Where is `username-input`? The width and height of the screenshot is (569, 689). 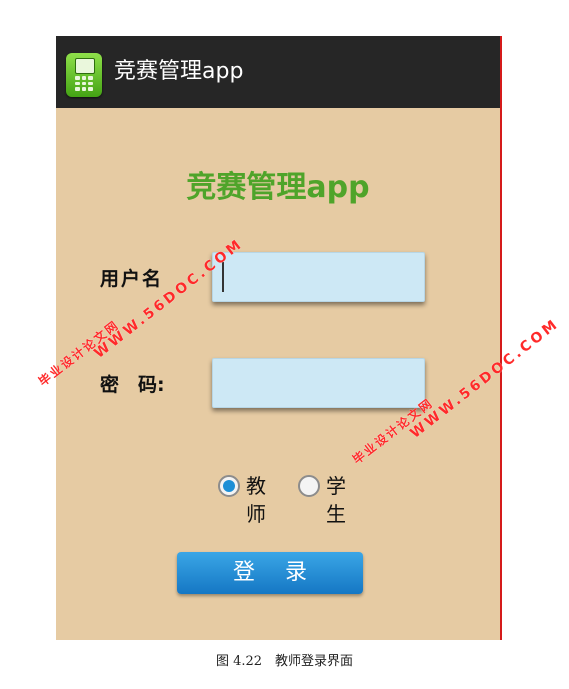 username-input is located at coordinates (318, 277).